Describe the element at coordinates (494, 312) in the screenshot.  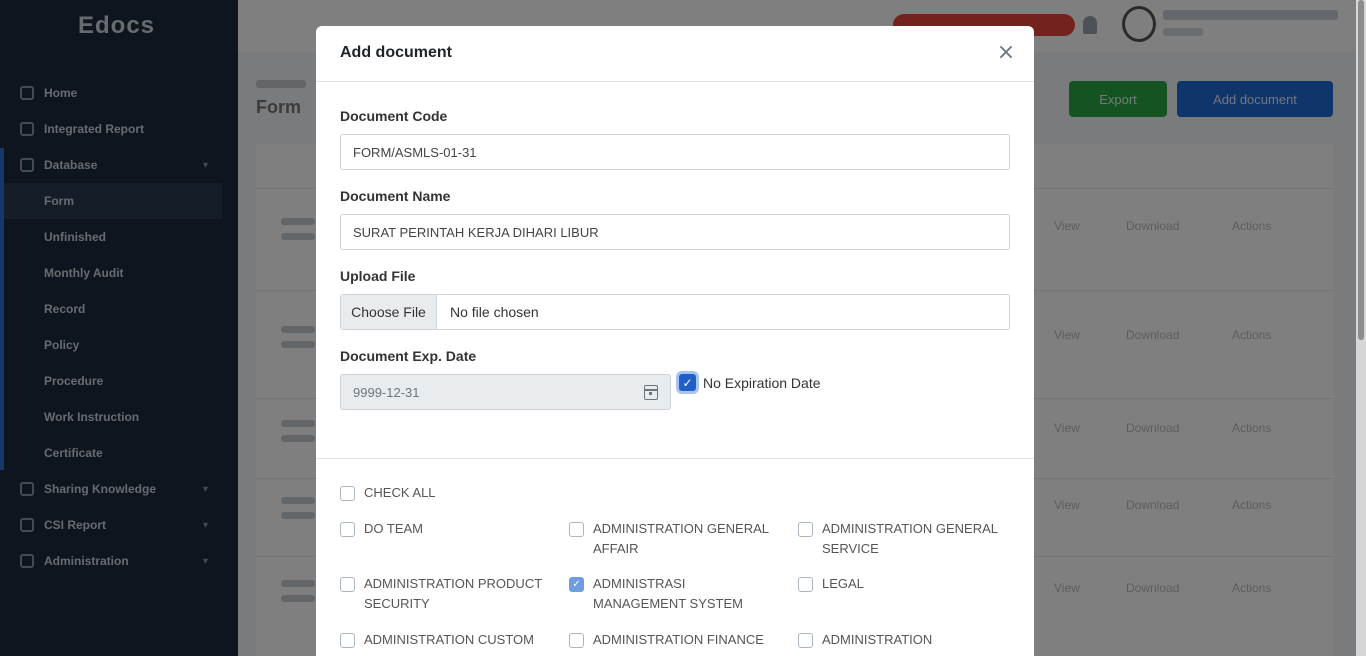
I see `file-status-text: No file chosen` at that location.